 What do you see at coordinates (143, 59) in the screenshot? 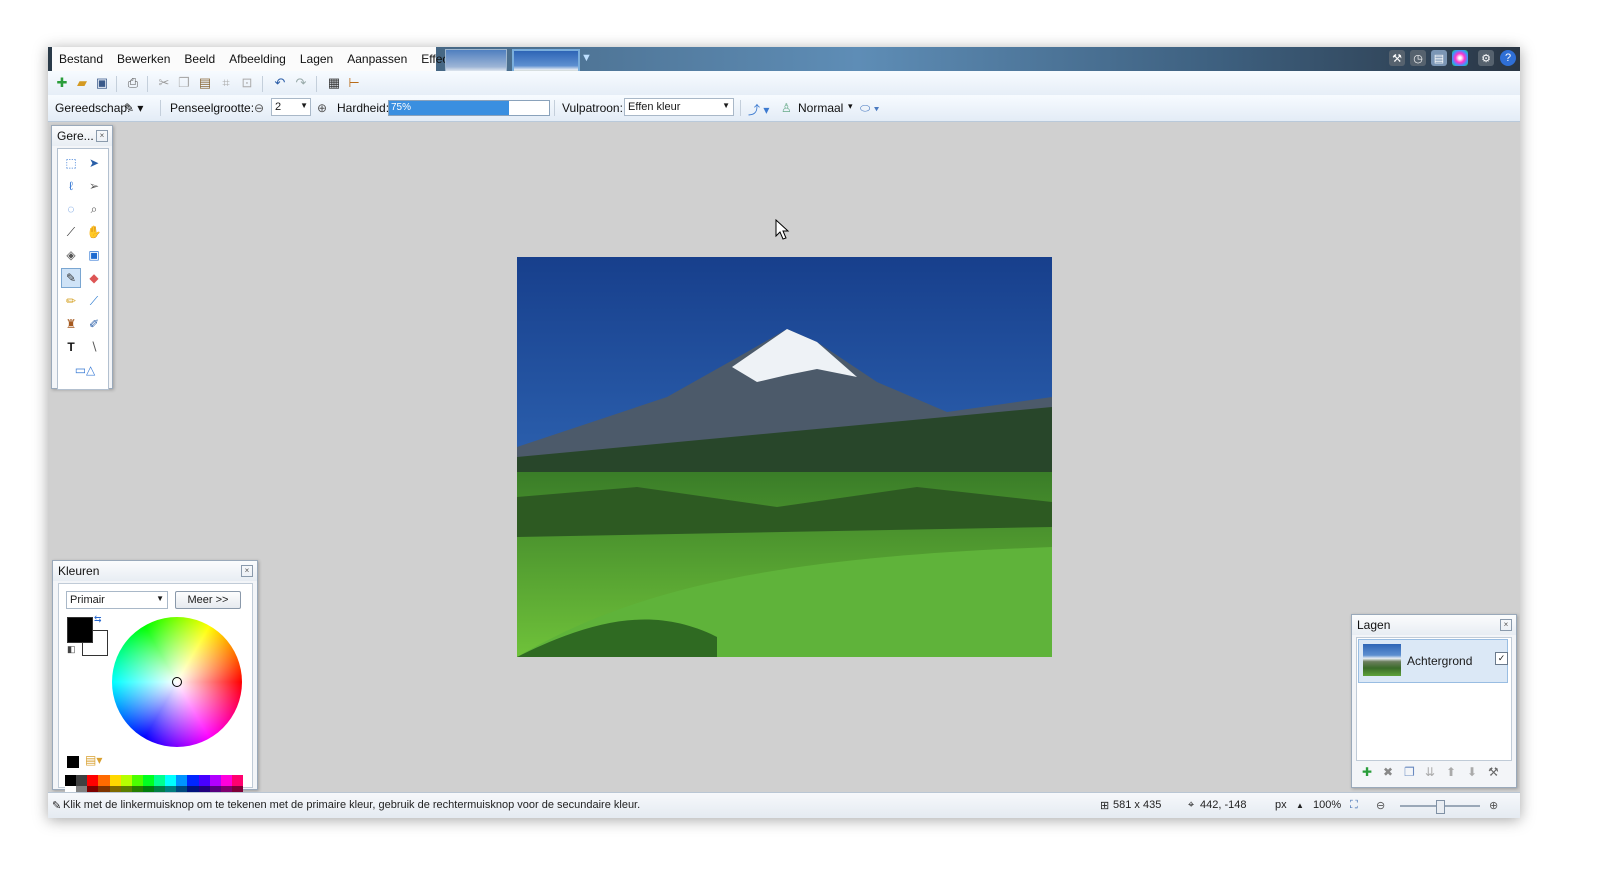
I see `menu-bewerken: Bewerken` at bounding box center [143, 59].